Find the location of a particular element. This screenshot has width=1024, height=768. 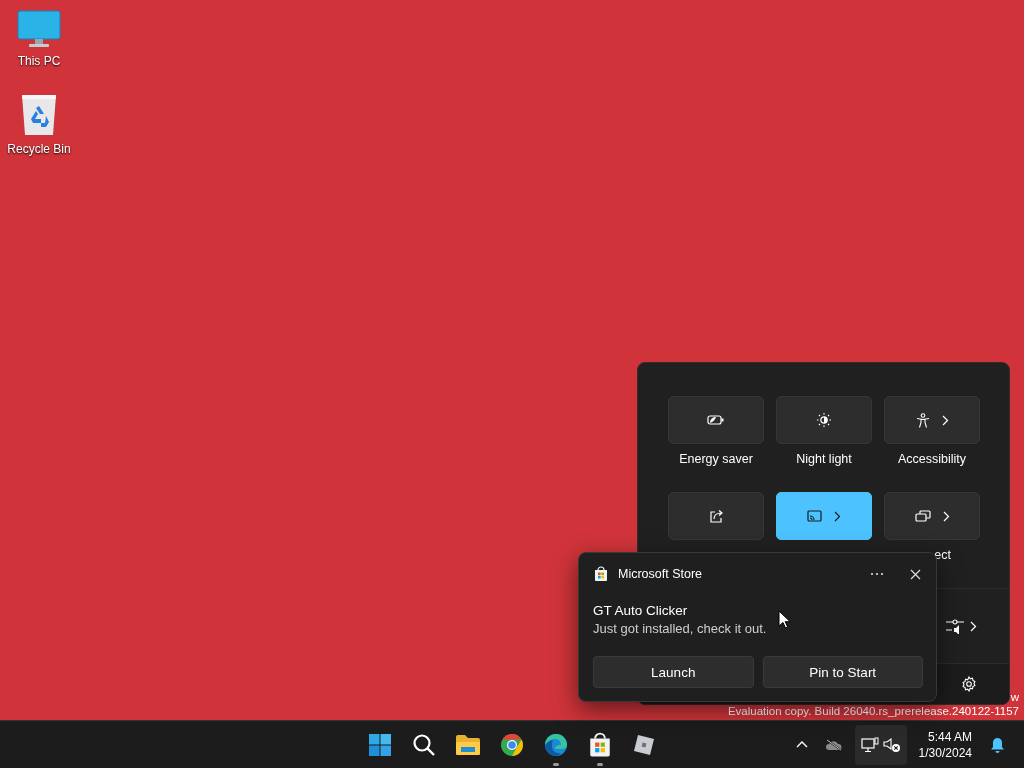

network-volume-button is located at coordinates (880, 744).